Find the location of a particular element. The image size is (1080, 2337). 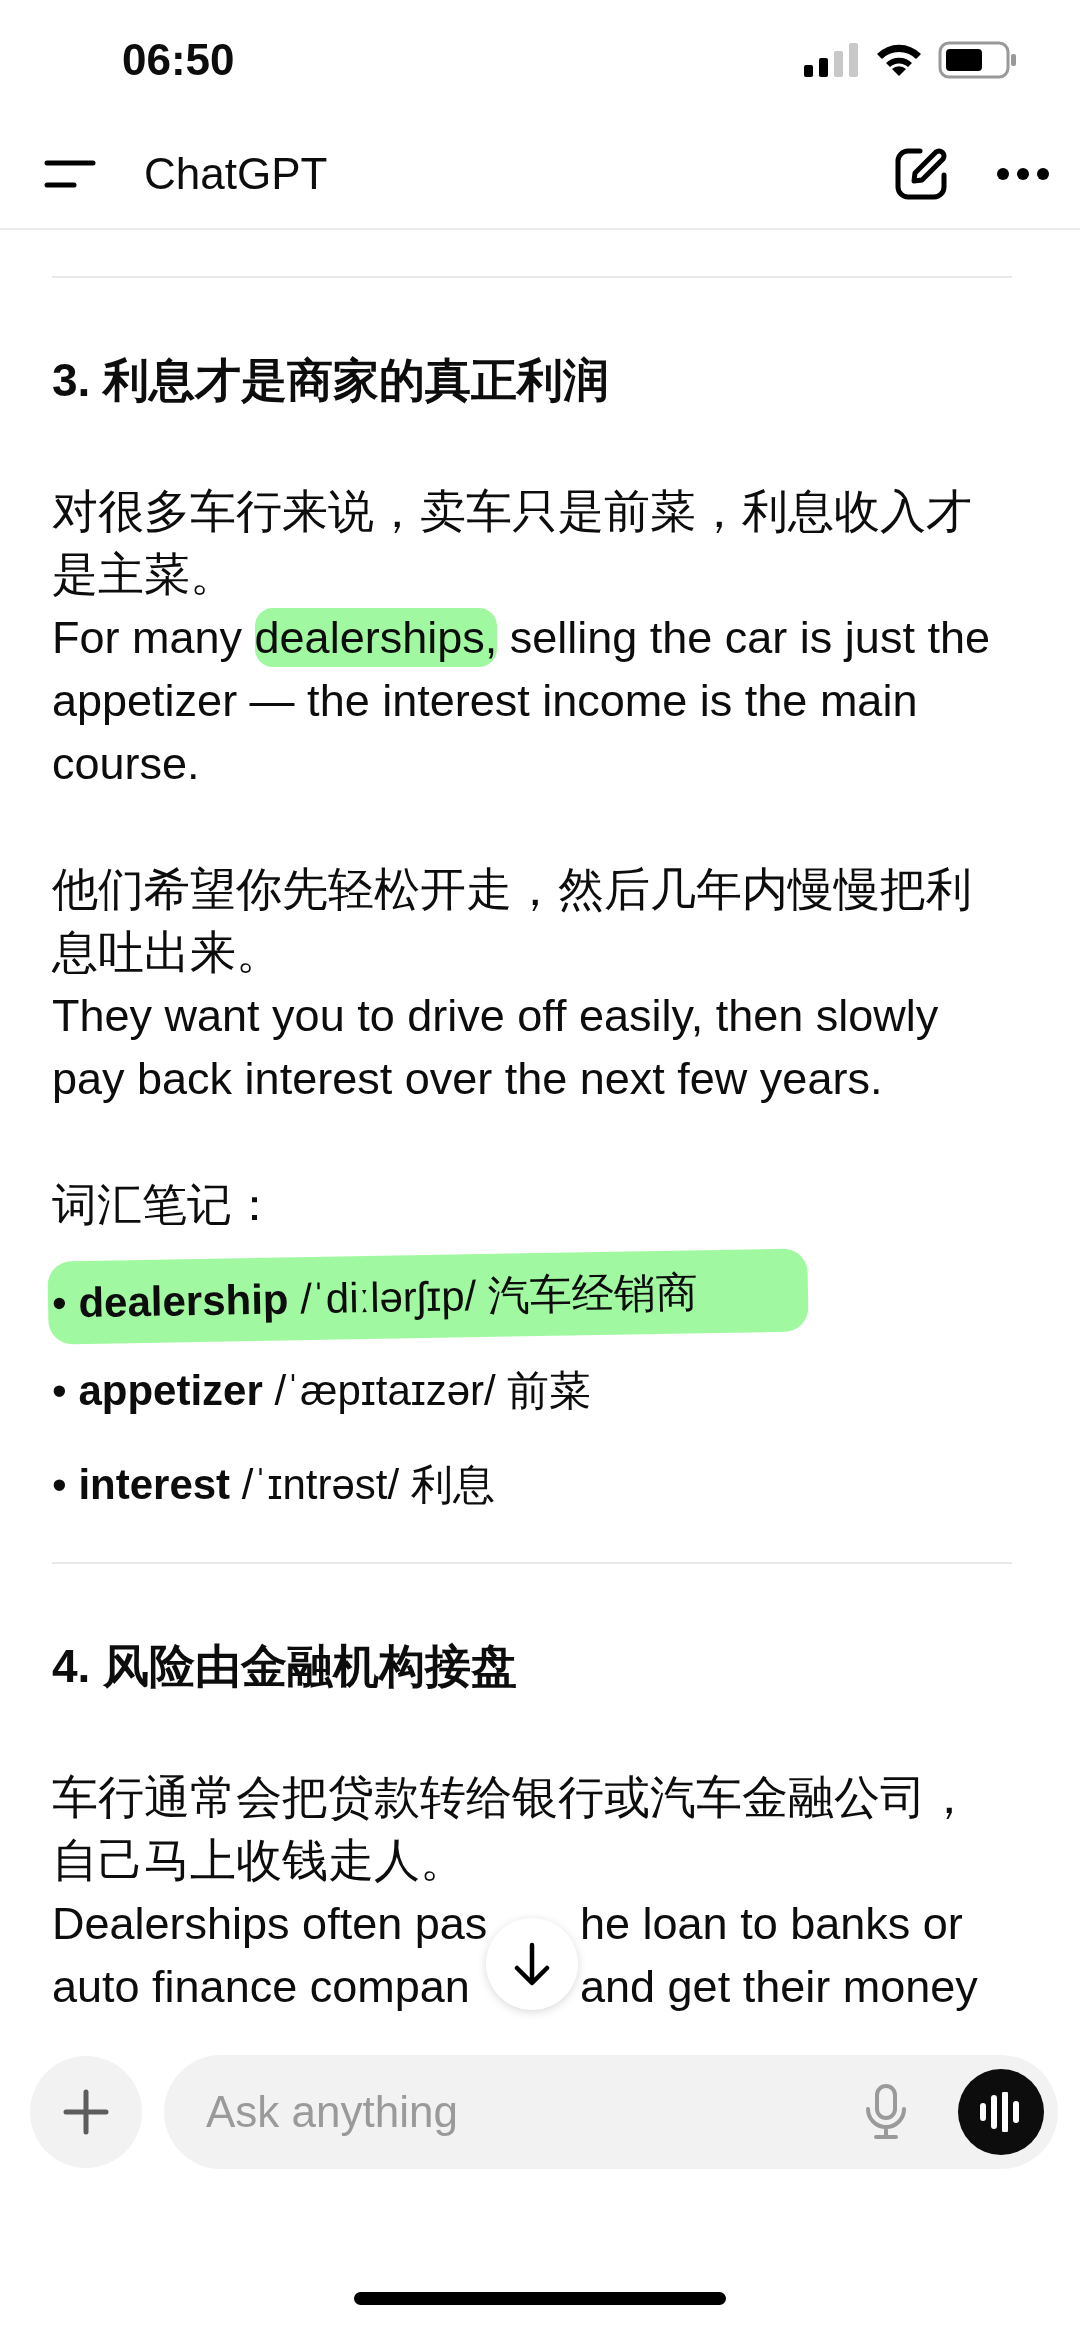

section-heading: 3. 利息才是商家的真正利润 is located at coordinates (331, 380).